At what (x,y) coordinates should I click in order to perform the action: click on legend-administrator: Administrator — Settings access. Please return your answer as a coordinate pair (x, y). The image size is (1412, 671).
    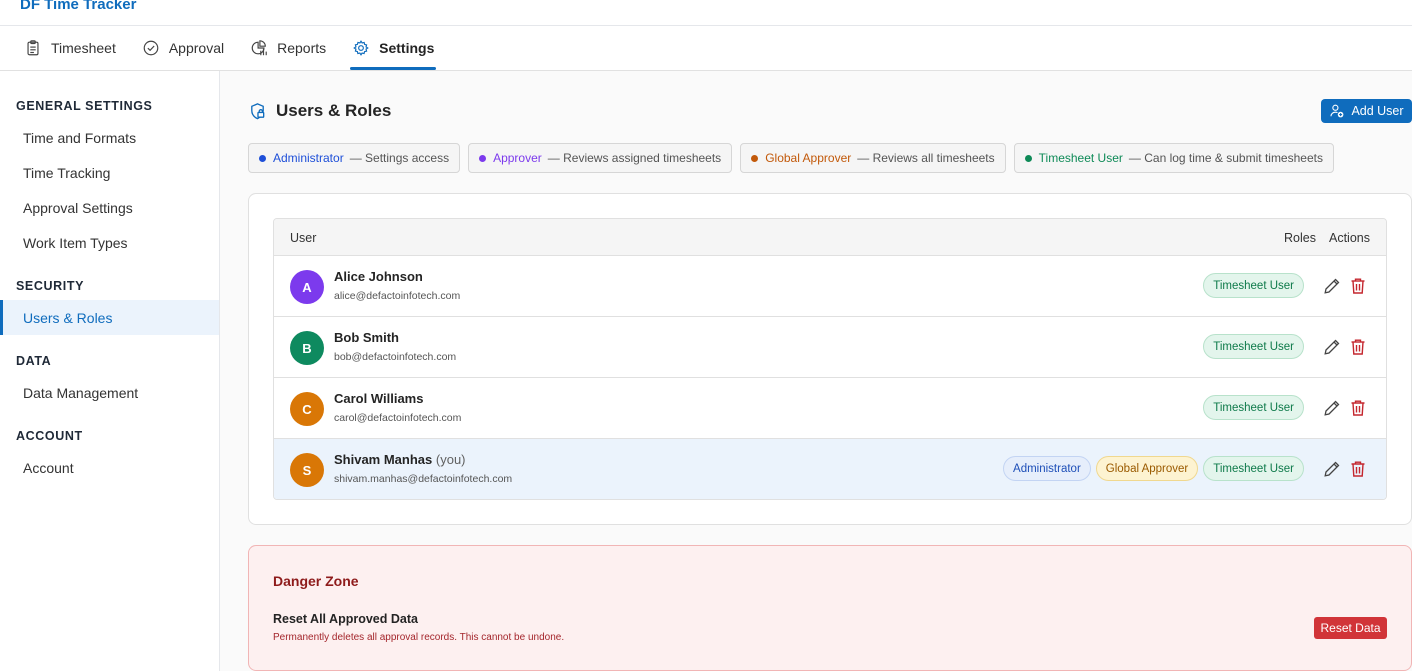
    Looking at the image, I should click on (354, 158).